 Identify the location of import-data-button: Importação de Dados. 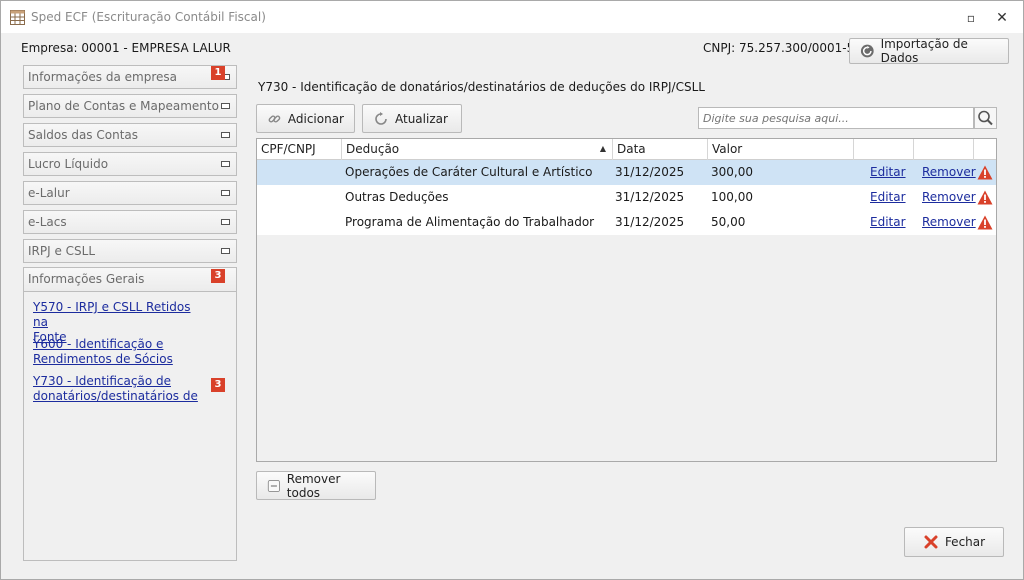
(929, 51).